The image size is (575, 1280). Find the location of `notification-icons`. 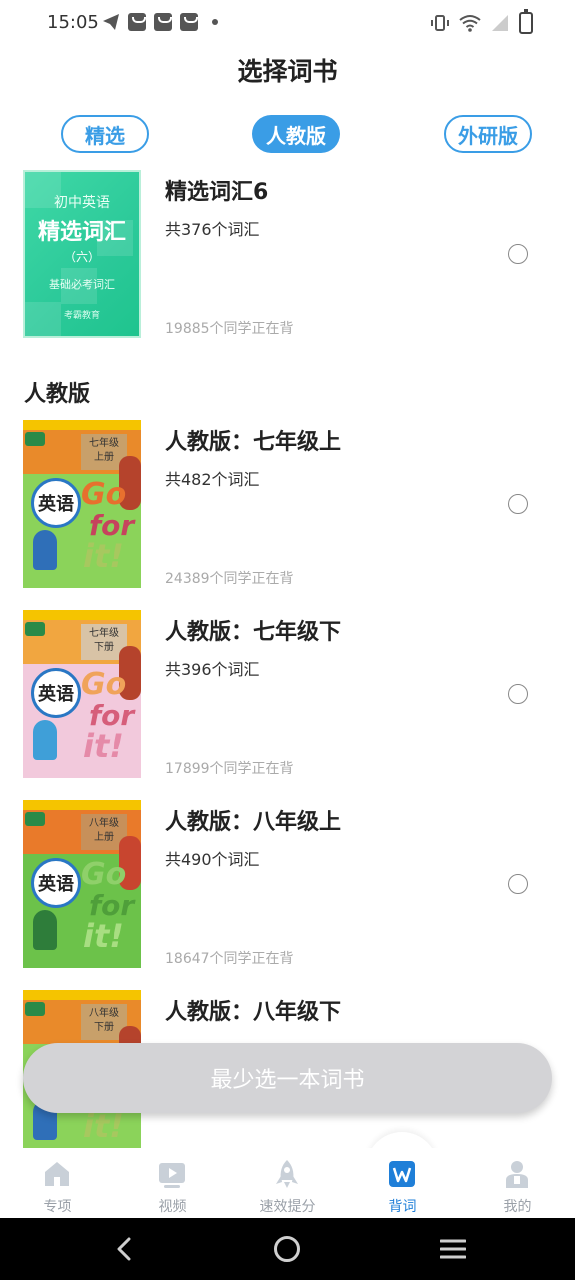

notification-icons is located at coordinates (160, 22).